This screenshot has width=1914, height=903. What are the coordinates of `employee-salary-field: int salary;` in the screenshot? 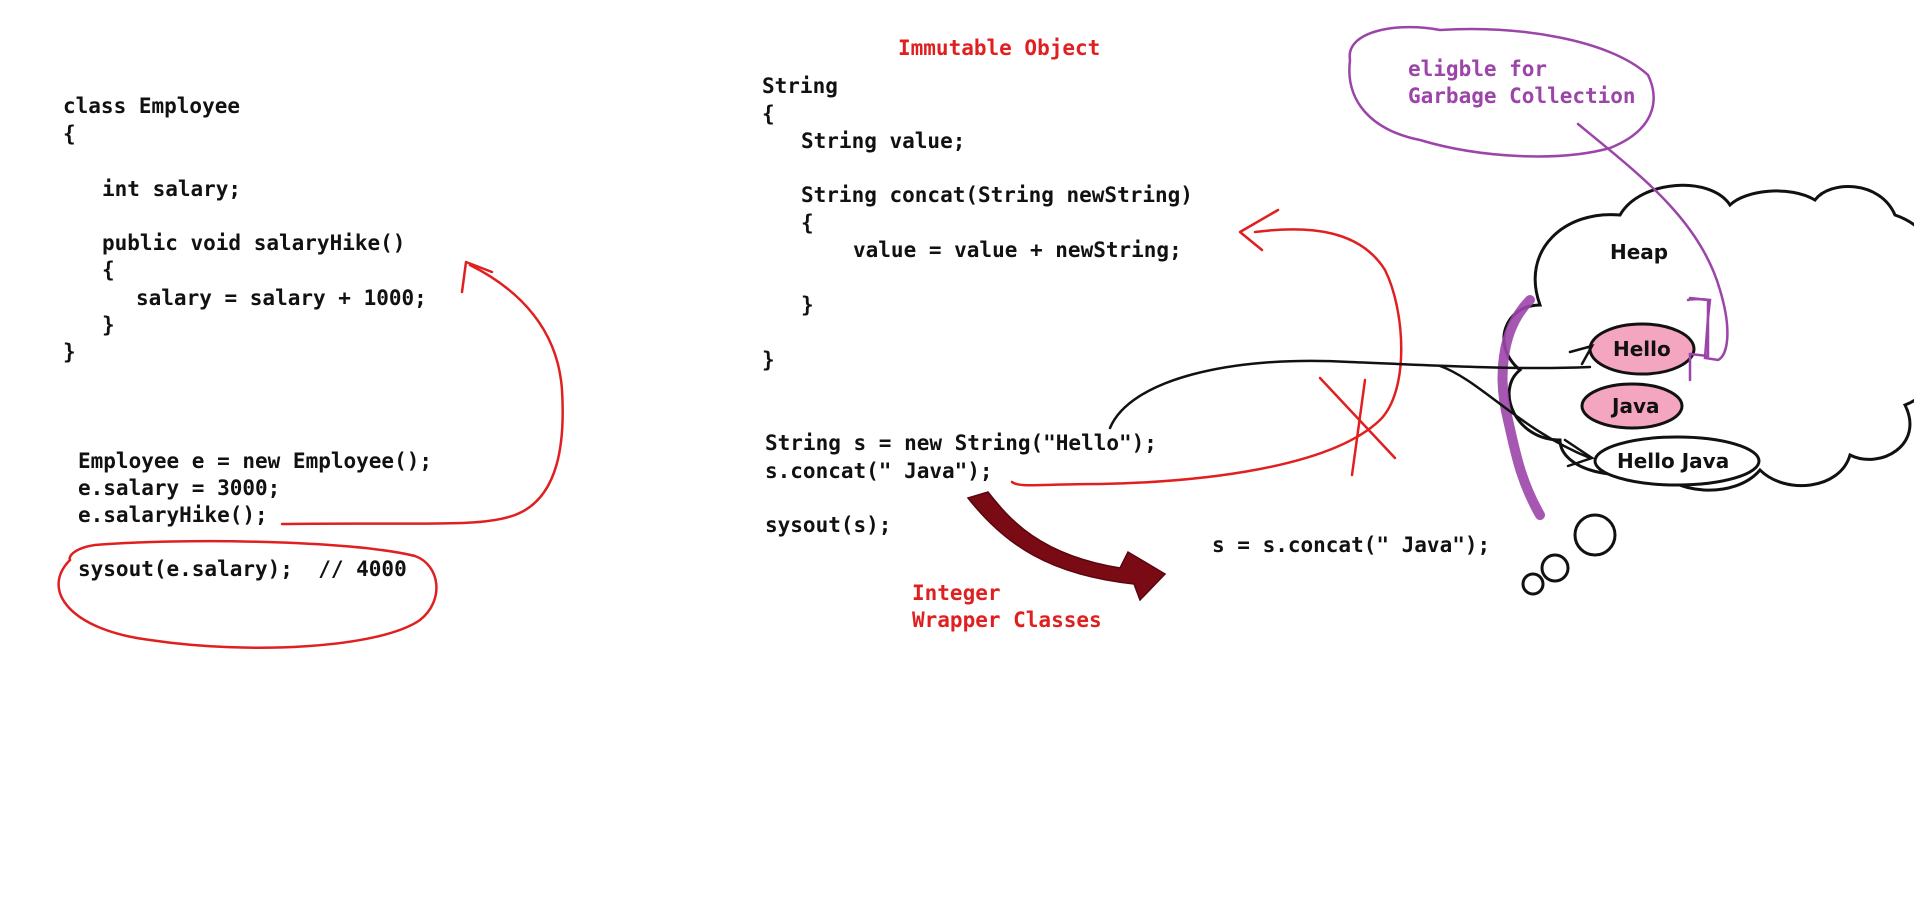 It's located at (172, 189).